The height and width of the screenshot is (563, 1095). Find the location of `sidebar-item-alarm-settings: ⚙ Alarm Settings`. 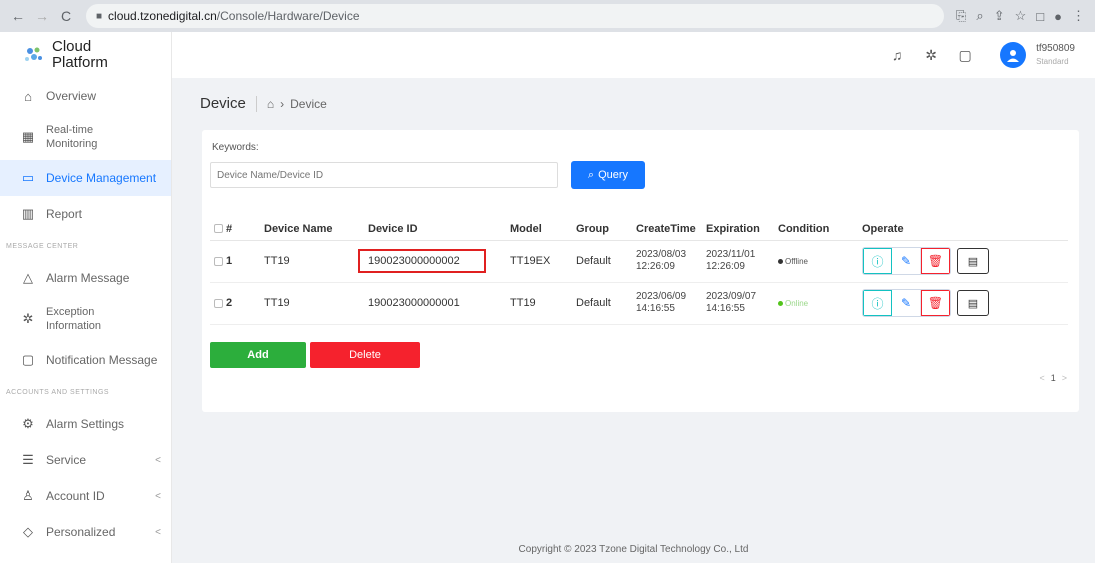

sidebar-item-alarm-settings: ⚙ Alarm Settings is located at coordinates (85, 424).